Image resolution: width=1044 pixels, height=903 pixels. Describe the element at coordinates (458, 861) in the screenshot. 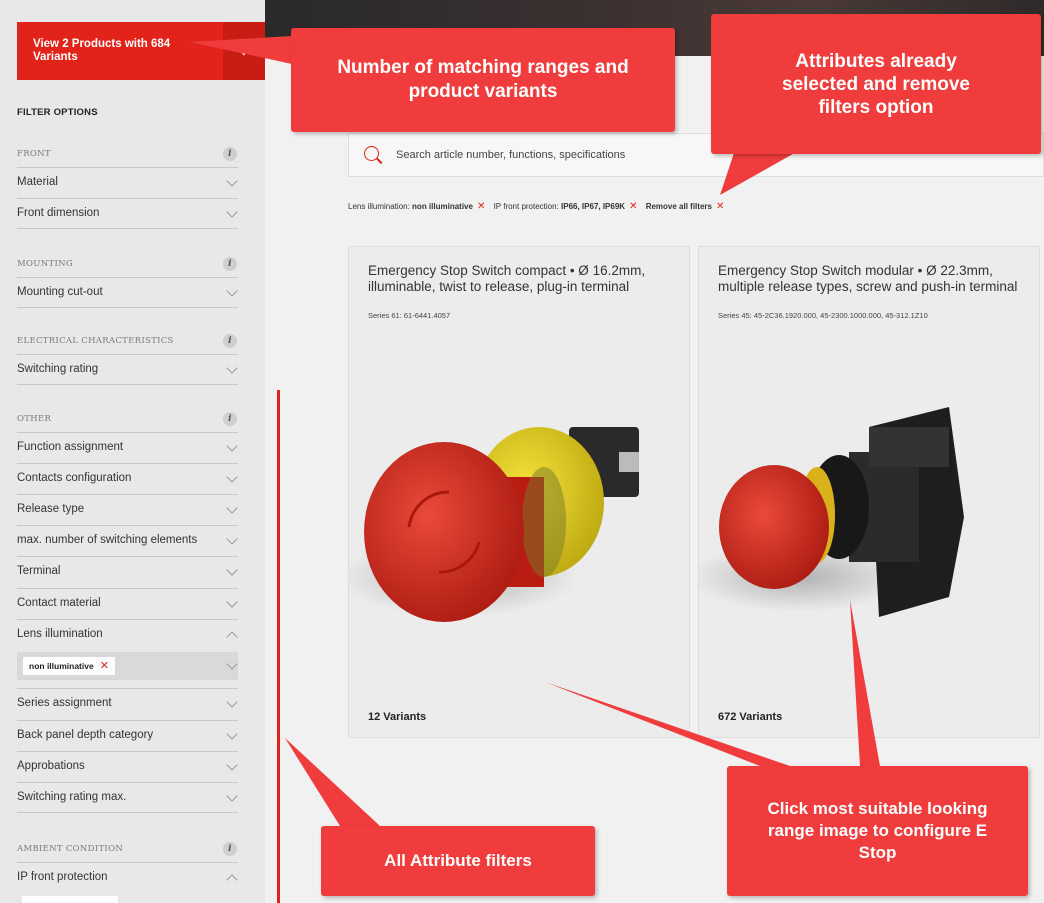

I see `callout-all-filters: All Attribute filters` at that location.